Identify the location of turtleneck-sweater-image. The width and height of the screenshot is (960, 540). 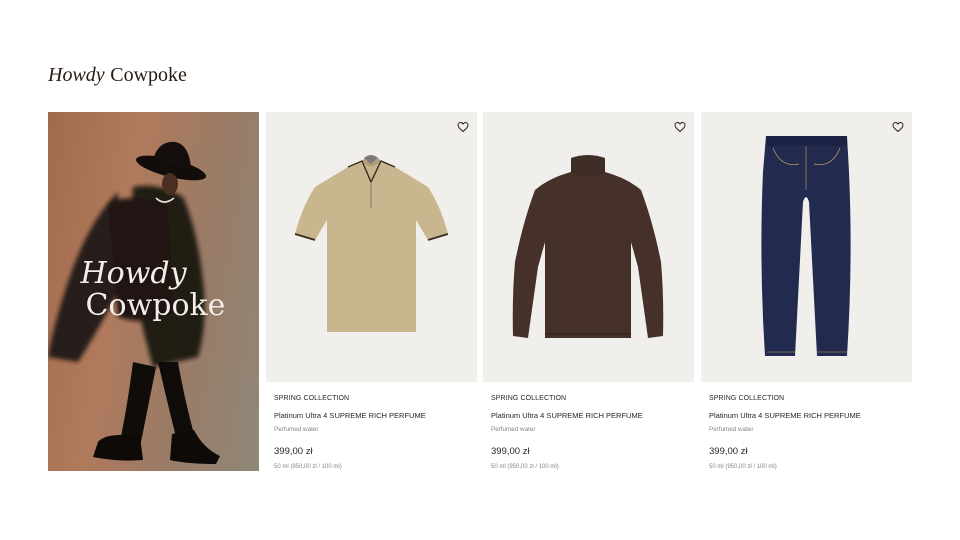
(588, 246).